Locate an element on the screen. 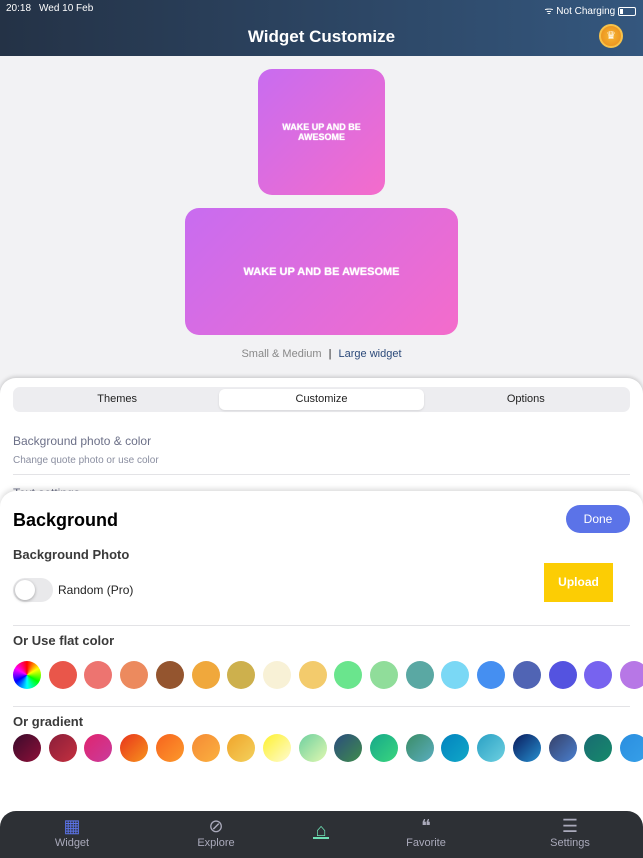  tab-favorite: ❝ Favorite is located at coordinates (426, 830).